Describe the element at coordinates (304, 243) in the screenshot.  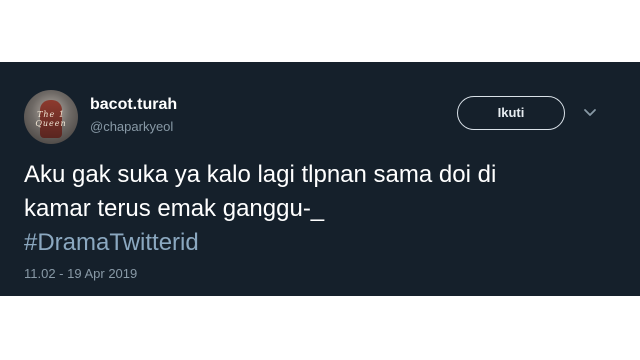
I see `hashtag-link: #DramaTwitterid` at that location.